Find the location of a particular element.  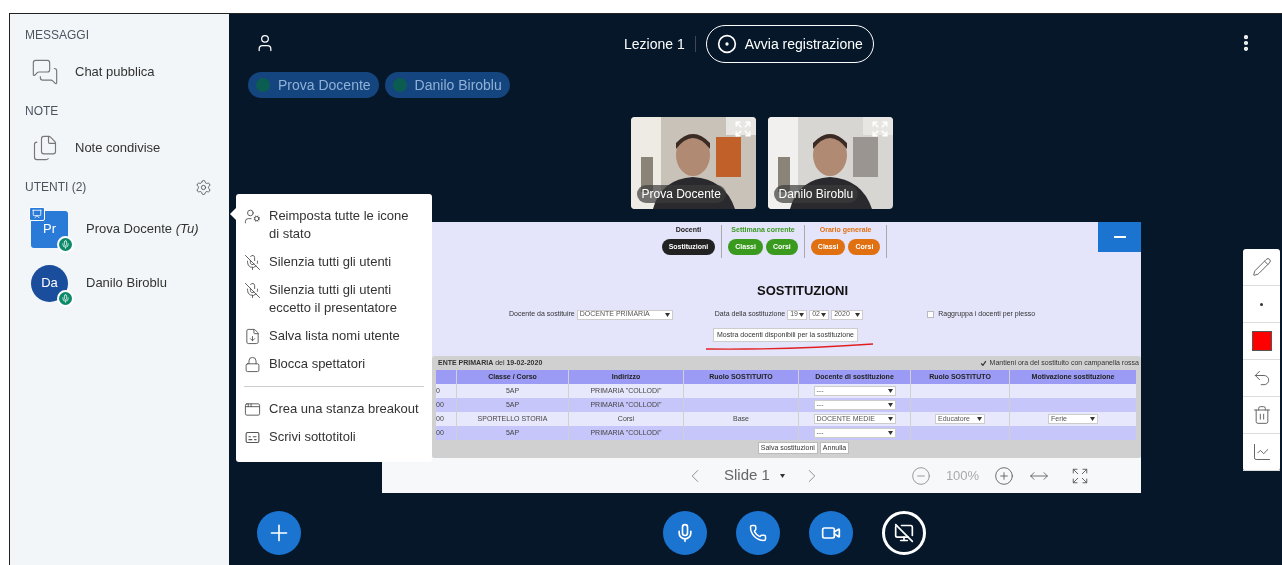

user-list-item: Da Danilo Biroblu is located at coordinates (119, 283).